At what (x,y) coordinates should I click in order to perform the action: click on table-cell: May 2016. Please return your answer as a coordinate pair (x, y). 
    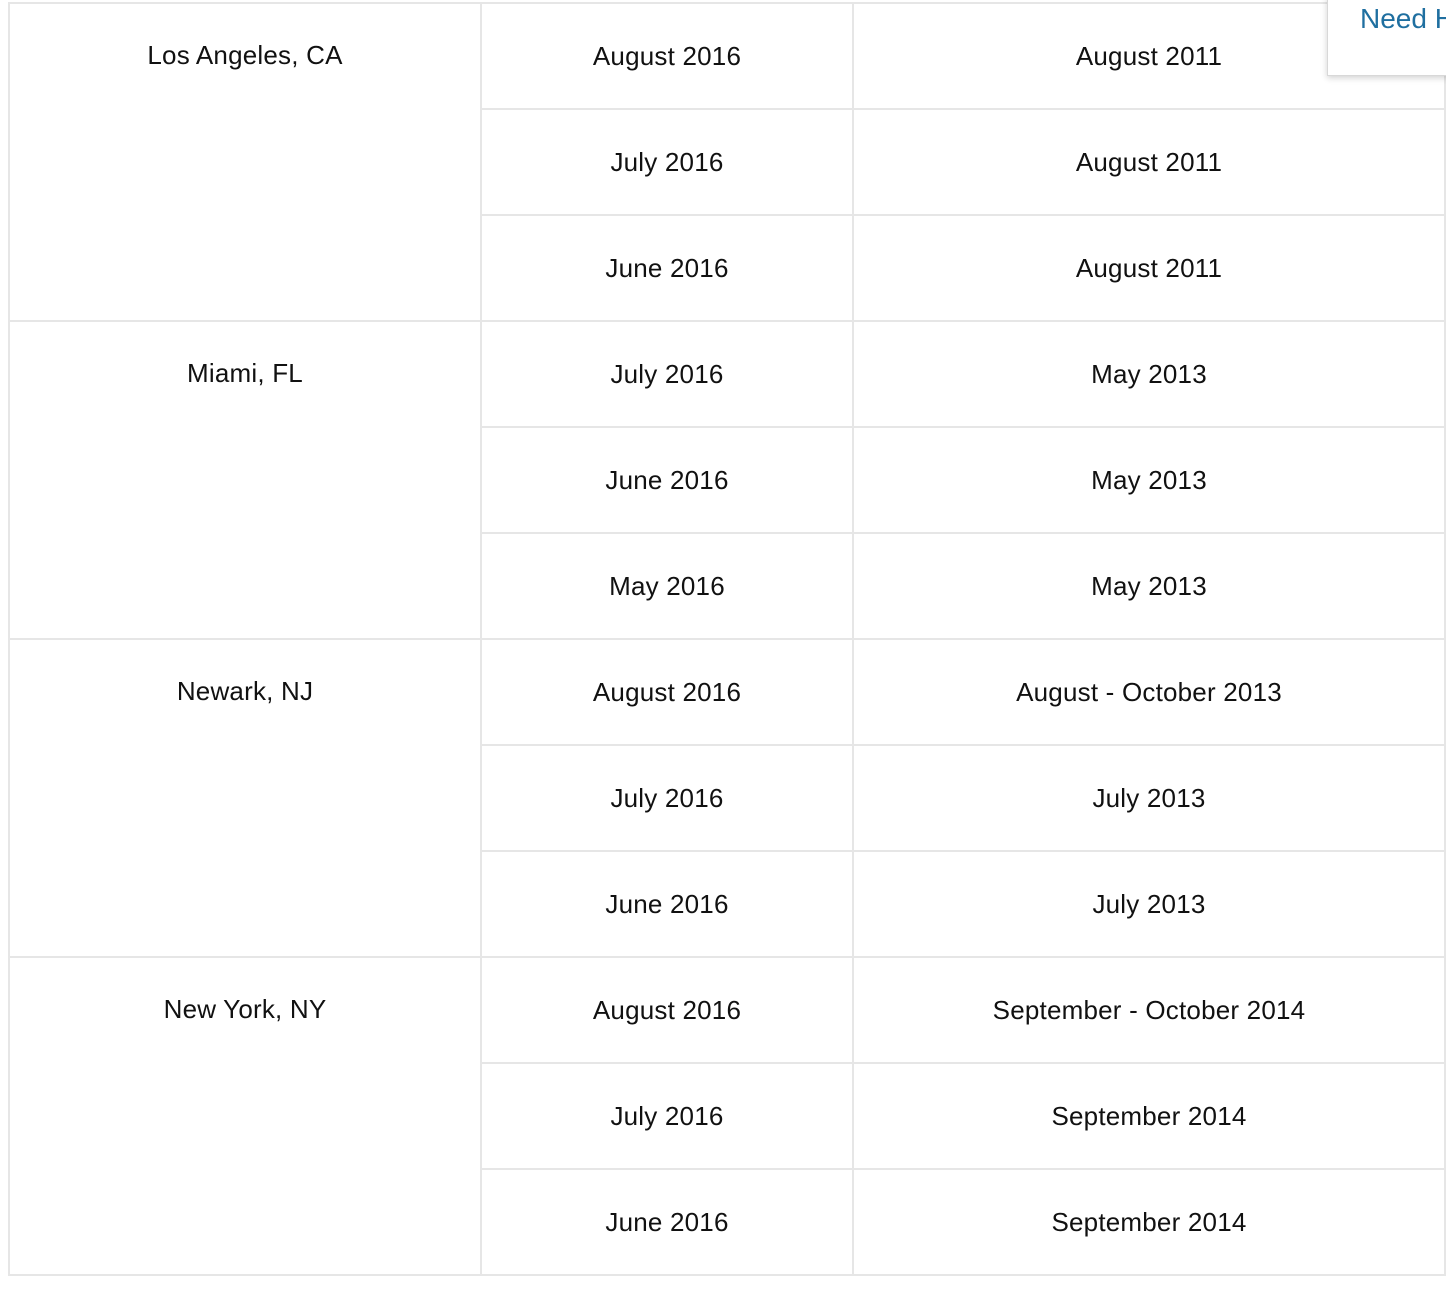
    Looking at the image, I should click on (667, 586).